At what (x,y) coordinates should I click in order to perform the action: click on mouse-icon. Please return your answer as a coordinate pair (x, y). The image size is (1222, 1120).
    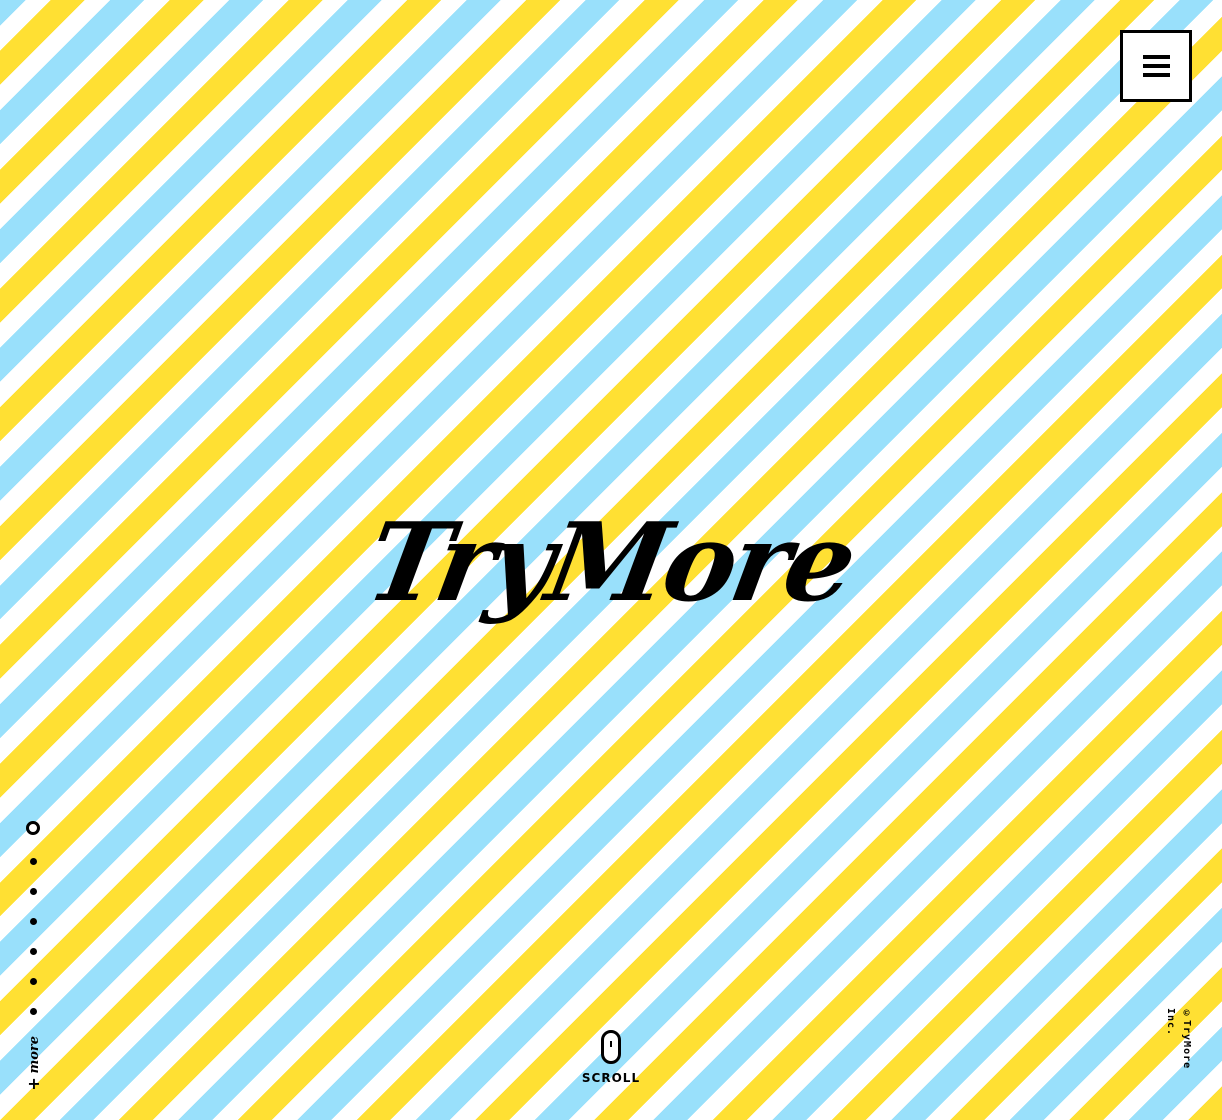
    Looking at the image, I should click on (611, 1047).